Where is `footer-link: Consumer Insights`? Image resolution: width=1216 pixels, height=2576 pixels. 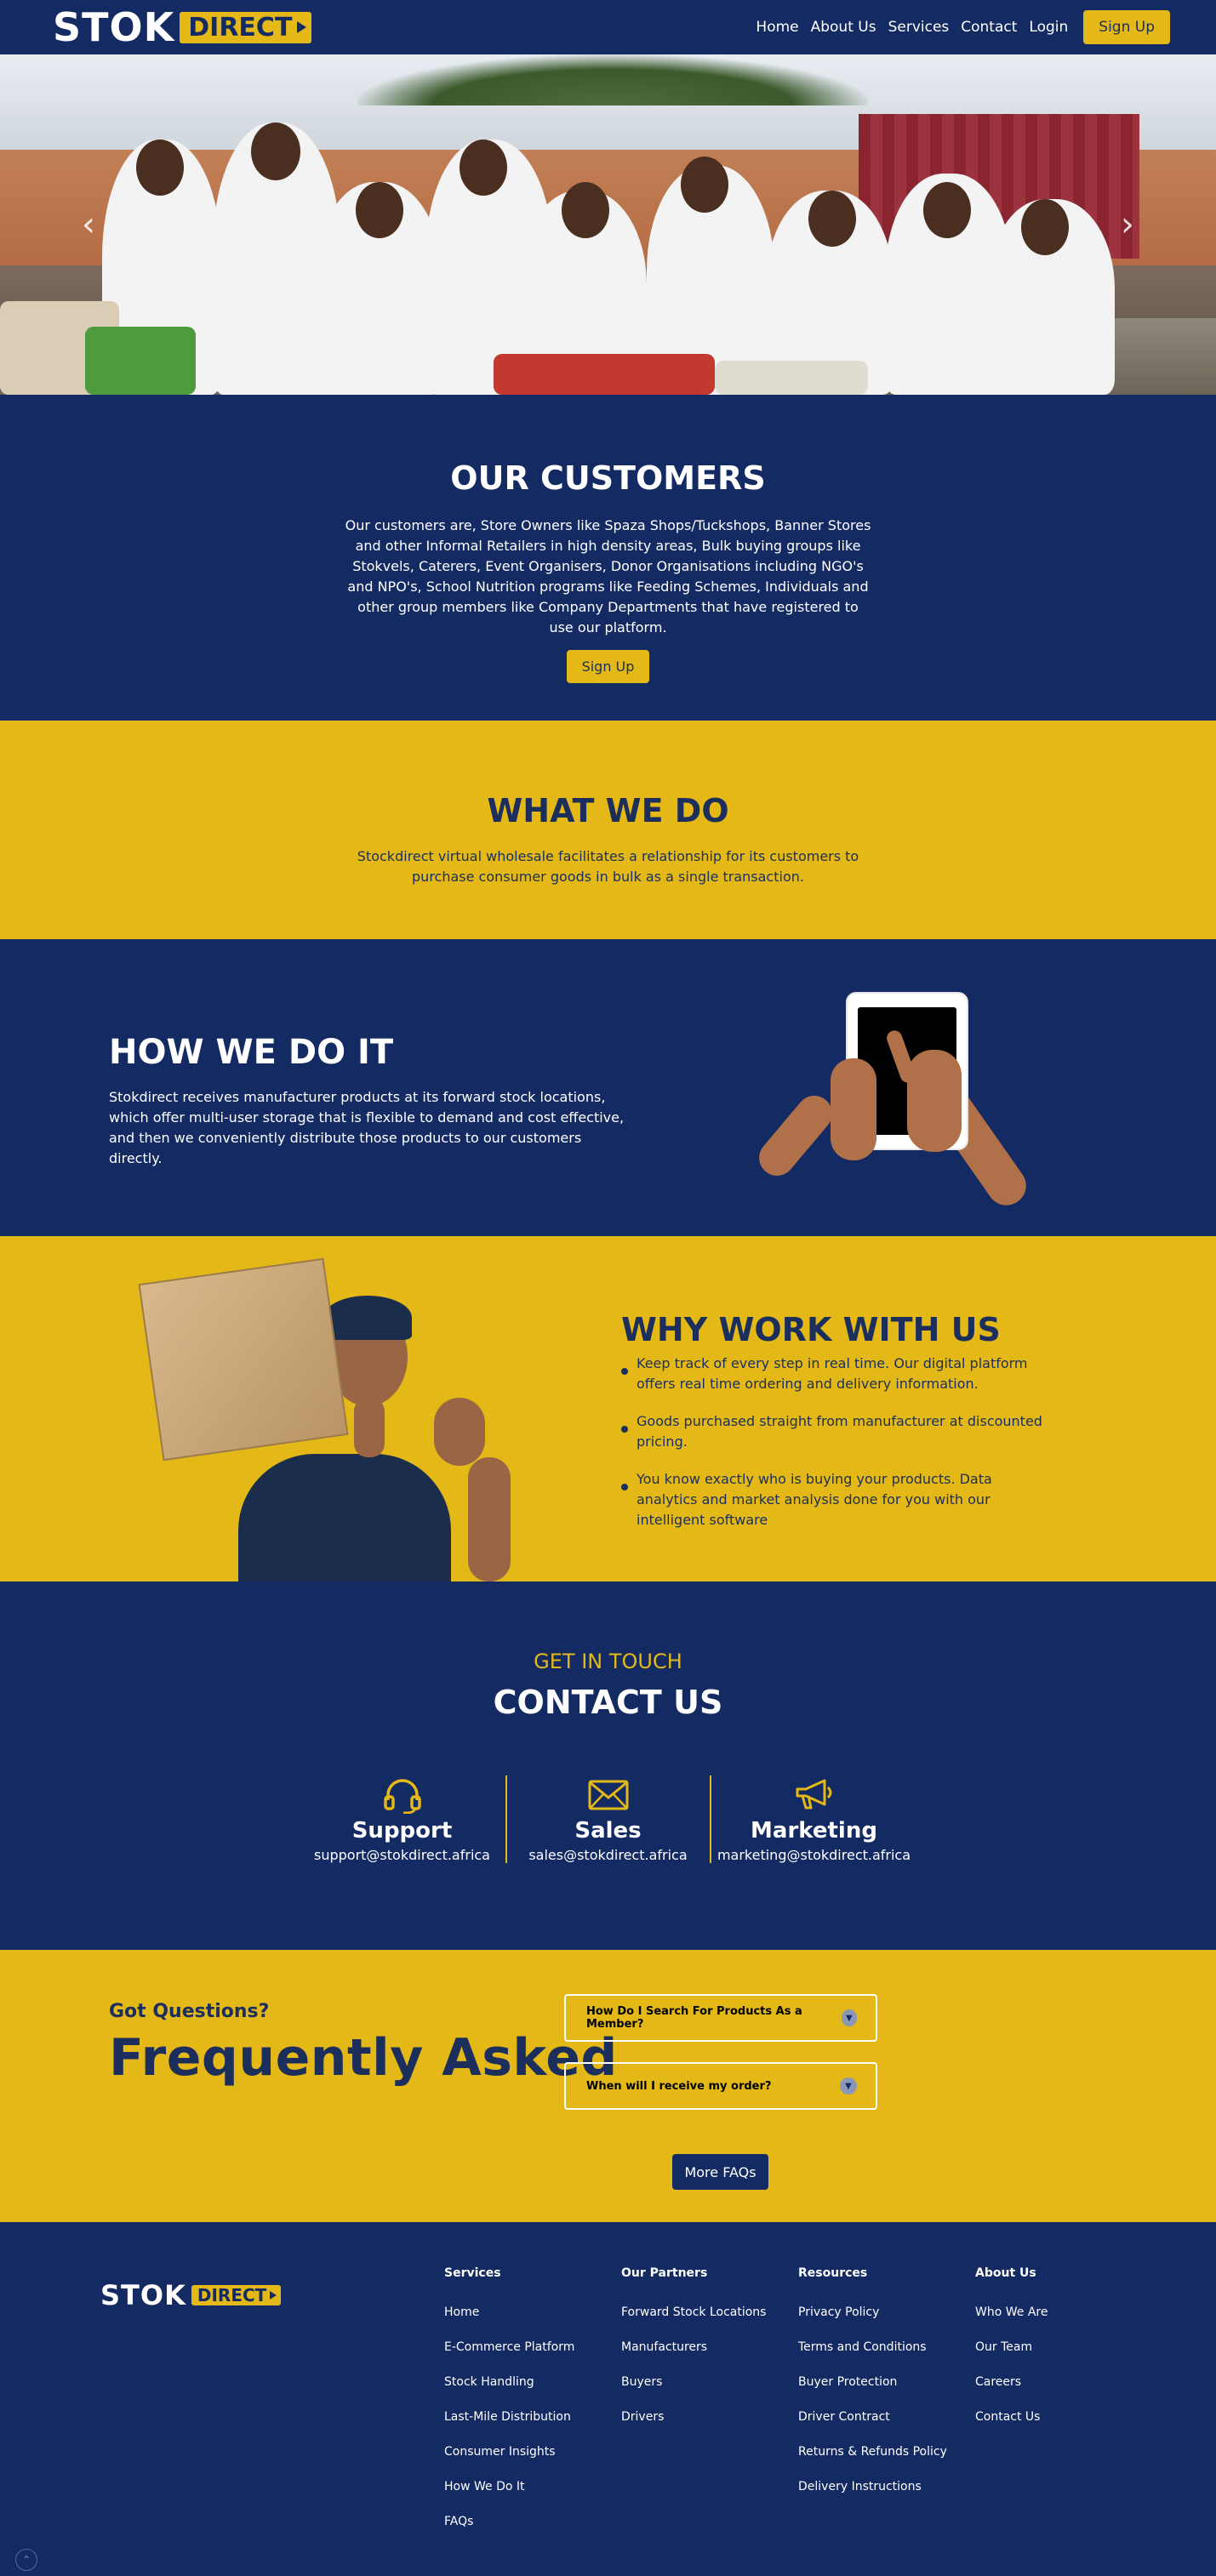 footer-link: Consumer Insights is located at coordinates (509, 2452).